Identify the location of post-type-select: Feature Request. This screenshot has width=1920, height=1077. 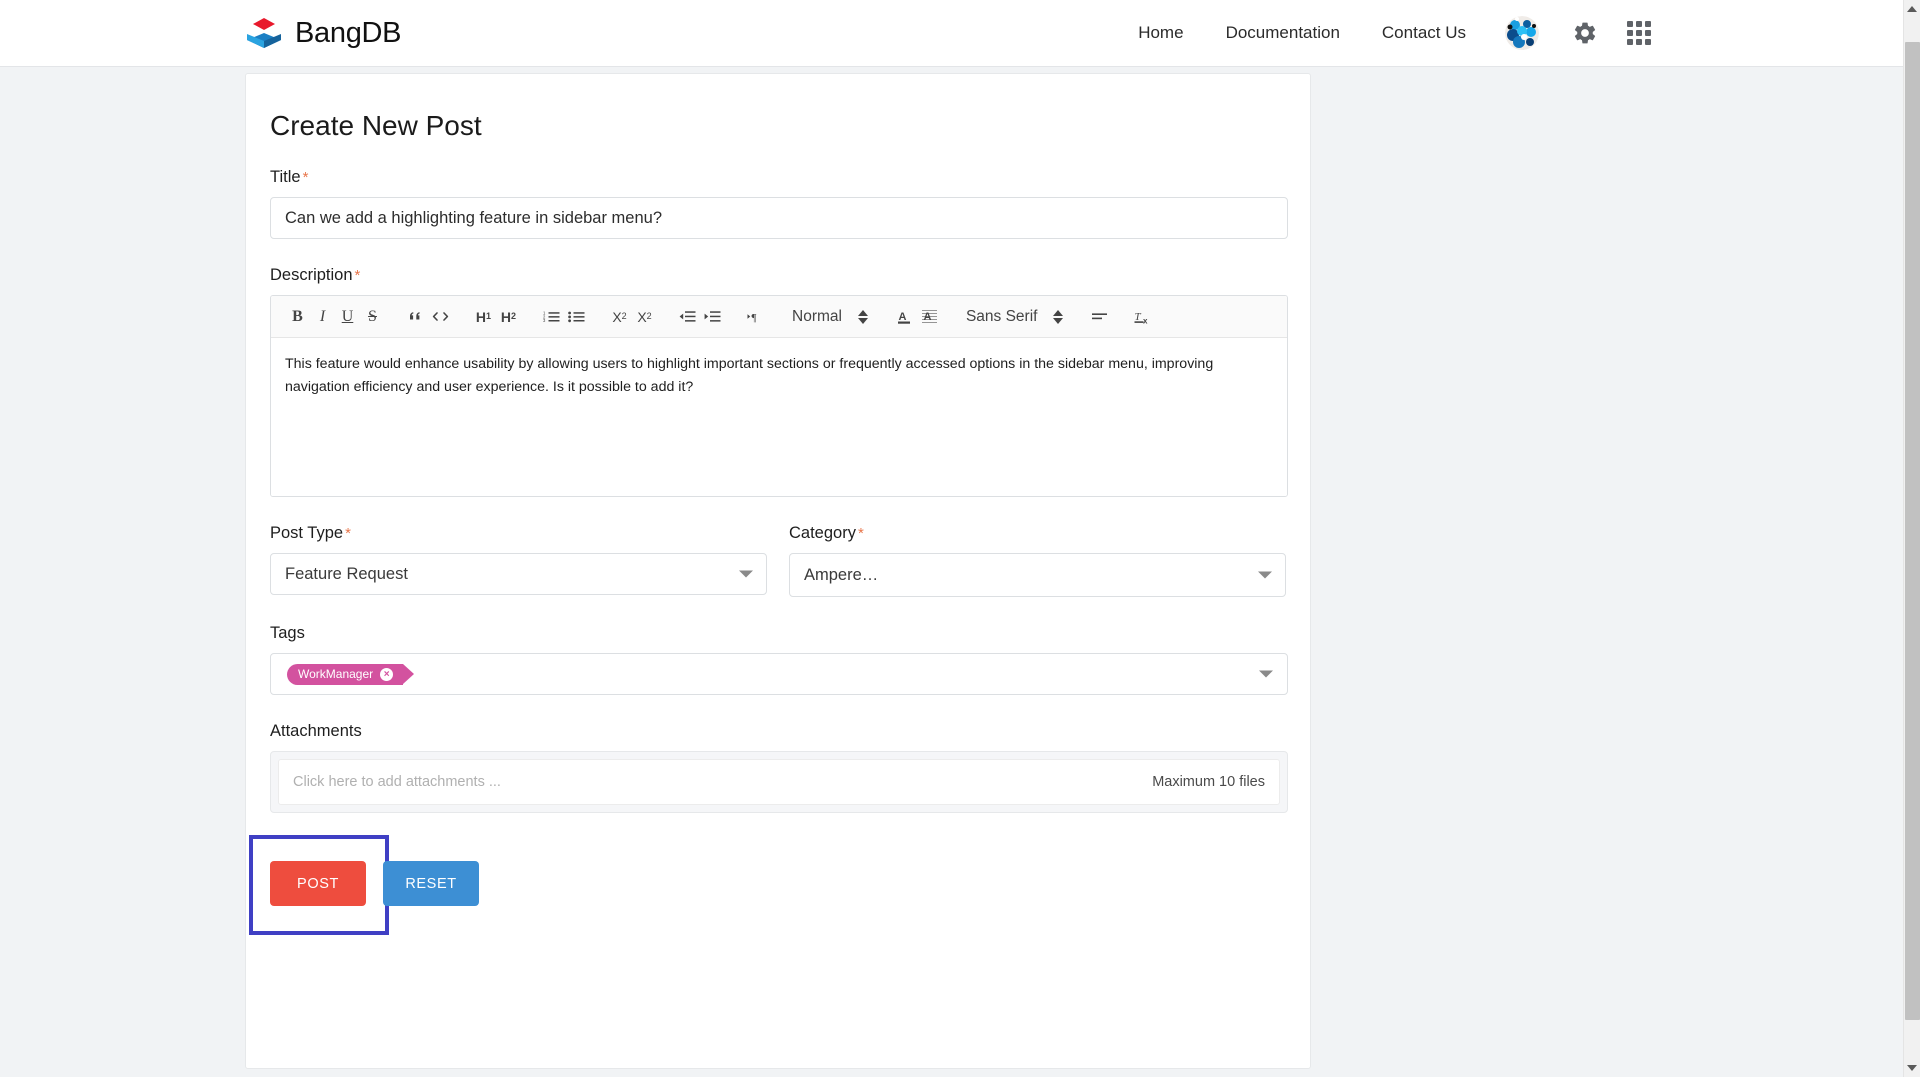
(518, 574).